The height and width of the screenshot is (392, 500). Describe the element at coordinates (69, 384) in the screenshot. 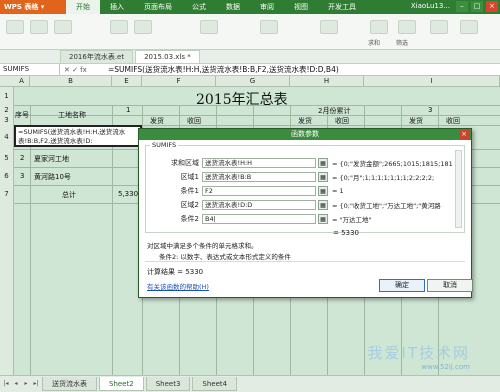

I see `sheet-tab-shipping-log: 送货流水表` at that location.